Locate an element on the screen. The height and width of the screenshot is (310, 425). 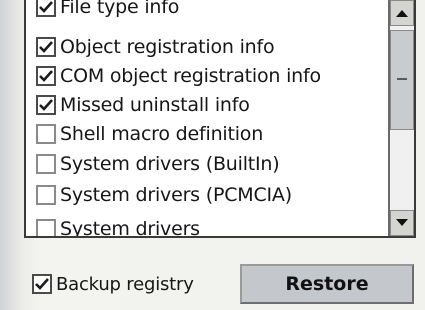
list-item-label: System drivers (PCMCIA) is located at coordinates (176, 195).